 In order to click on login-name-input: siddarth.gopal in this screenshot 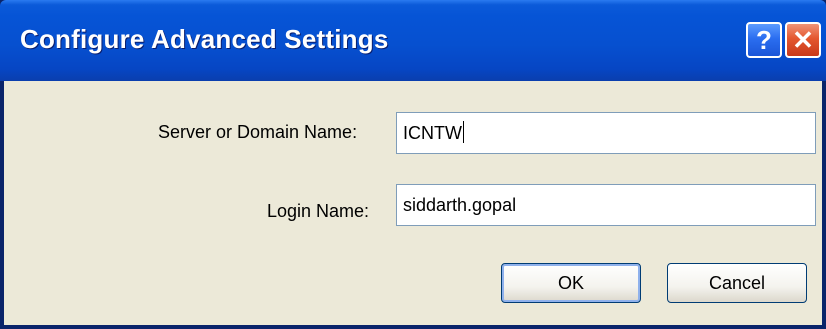, I will do `click(606, 205)`.